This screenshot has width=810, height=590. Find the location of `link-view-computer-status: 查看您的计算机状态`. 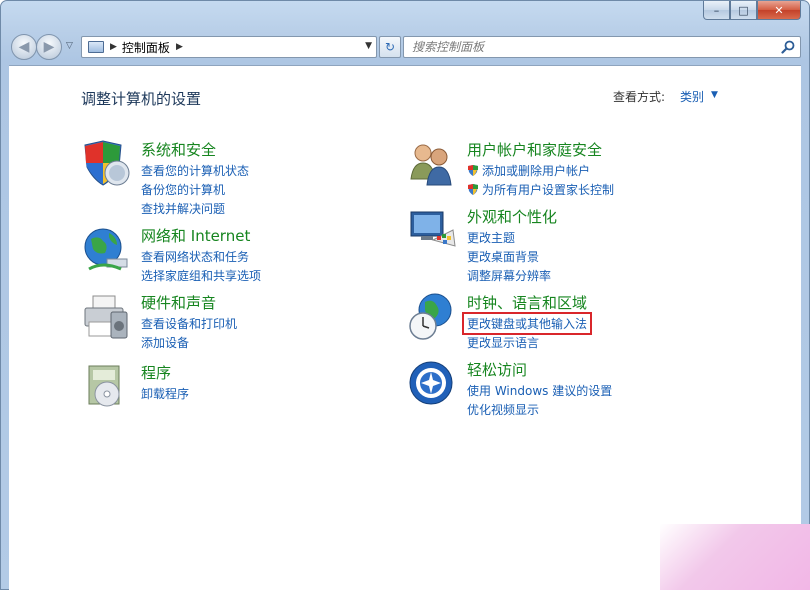

link-view-computer-status: 查看您的计算机状态 is located at coordinates (195, 170).